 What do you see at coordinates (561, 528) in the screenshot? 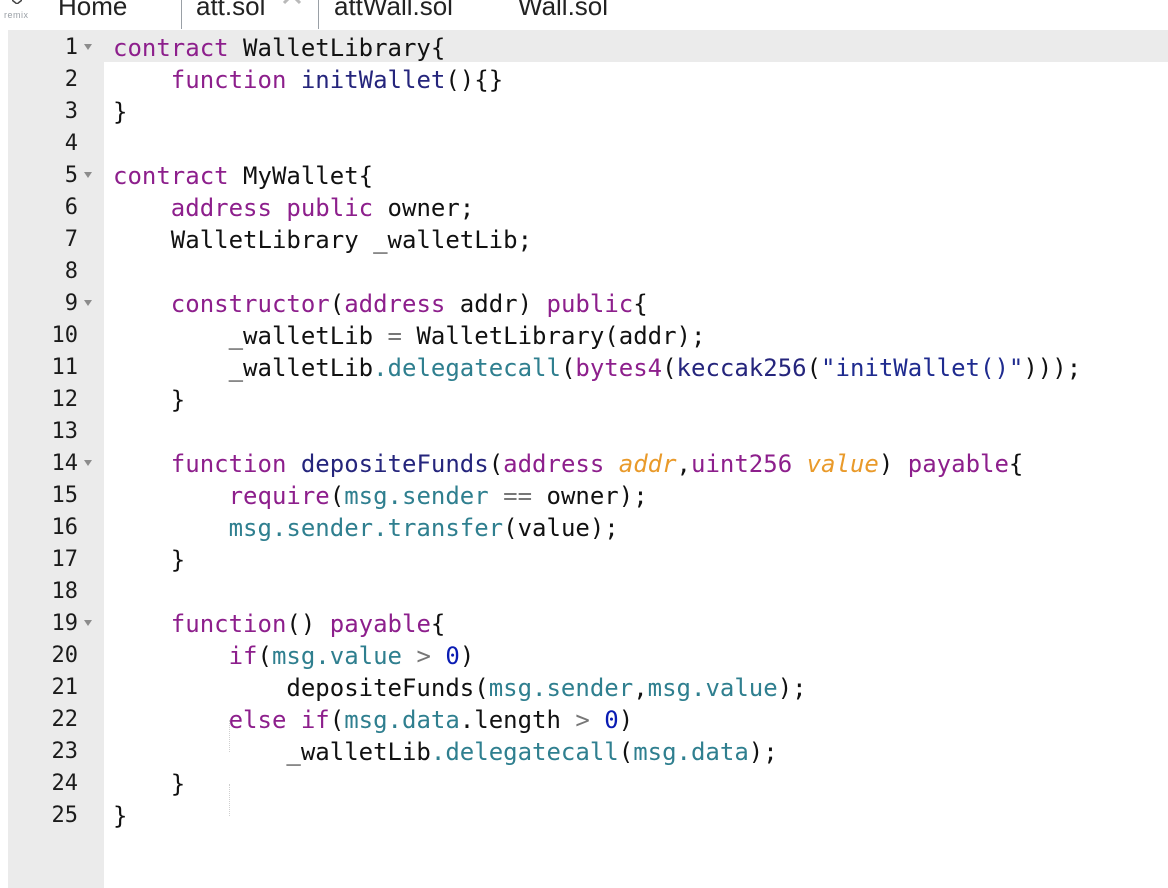
I see `code-token: (value);` at bounding box center [561, 528].